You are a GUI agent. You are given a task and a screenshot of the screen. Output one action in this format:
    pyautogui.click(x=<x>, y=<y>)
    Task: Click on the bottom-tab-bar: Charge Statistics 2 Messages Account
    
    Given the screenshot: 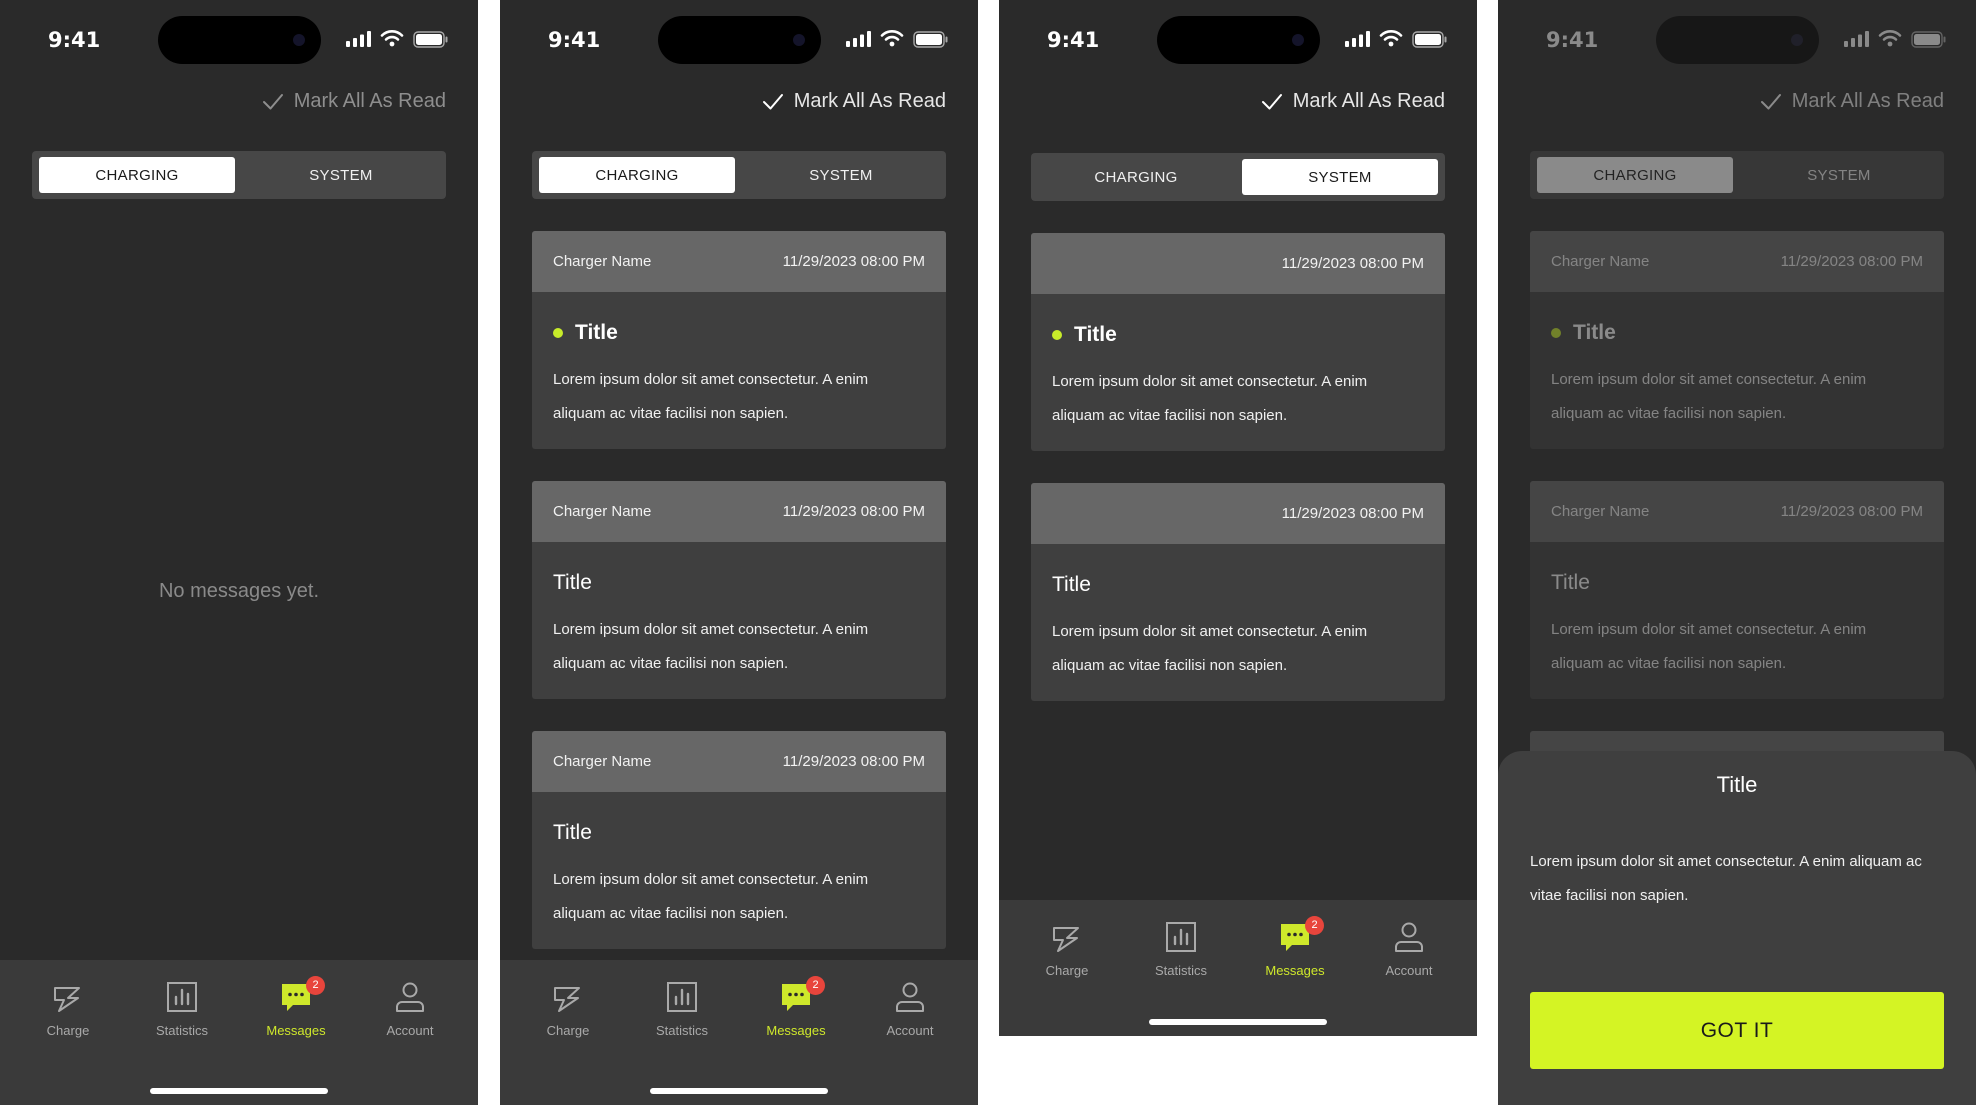 What is the action you would take?
    pyautogui.click(x=739, y=1032)
    